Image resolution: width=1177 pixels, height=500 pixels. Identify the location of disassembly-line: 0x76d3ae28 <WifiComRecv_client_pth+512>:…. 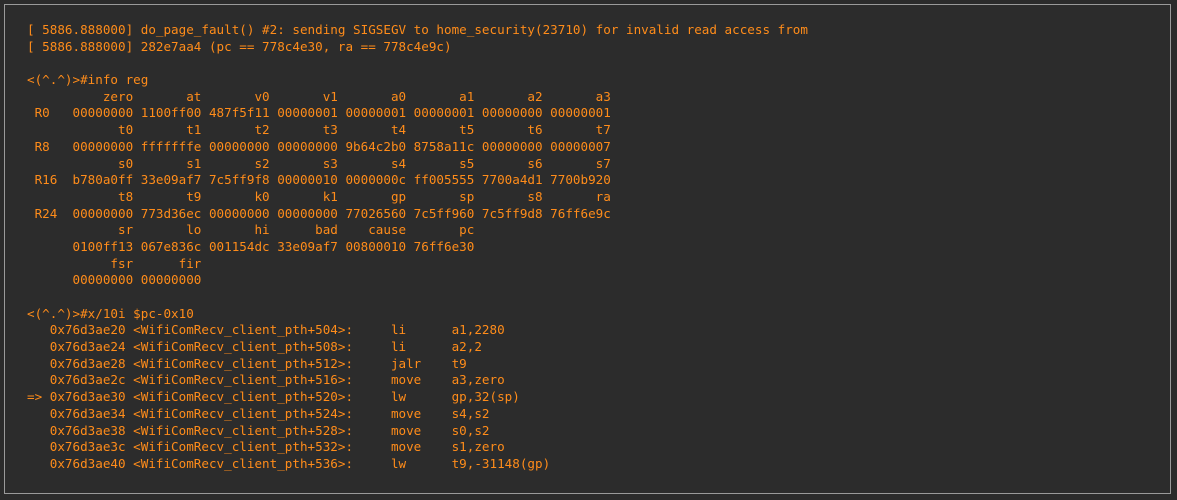
(247, 363).